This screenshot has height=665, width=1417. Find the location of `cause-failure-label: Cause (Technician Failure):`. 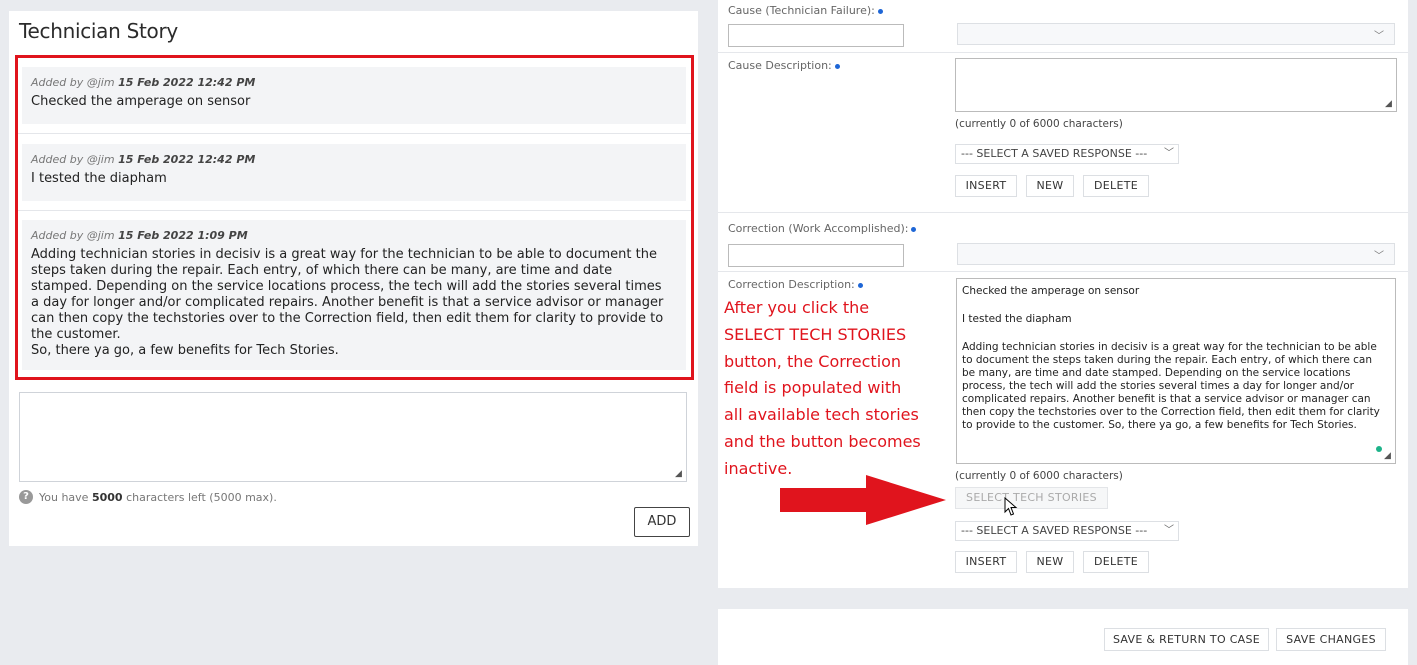

cause-failure-label: Cause (Technician Failure): is located at coordinates (805, 10).